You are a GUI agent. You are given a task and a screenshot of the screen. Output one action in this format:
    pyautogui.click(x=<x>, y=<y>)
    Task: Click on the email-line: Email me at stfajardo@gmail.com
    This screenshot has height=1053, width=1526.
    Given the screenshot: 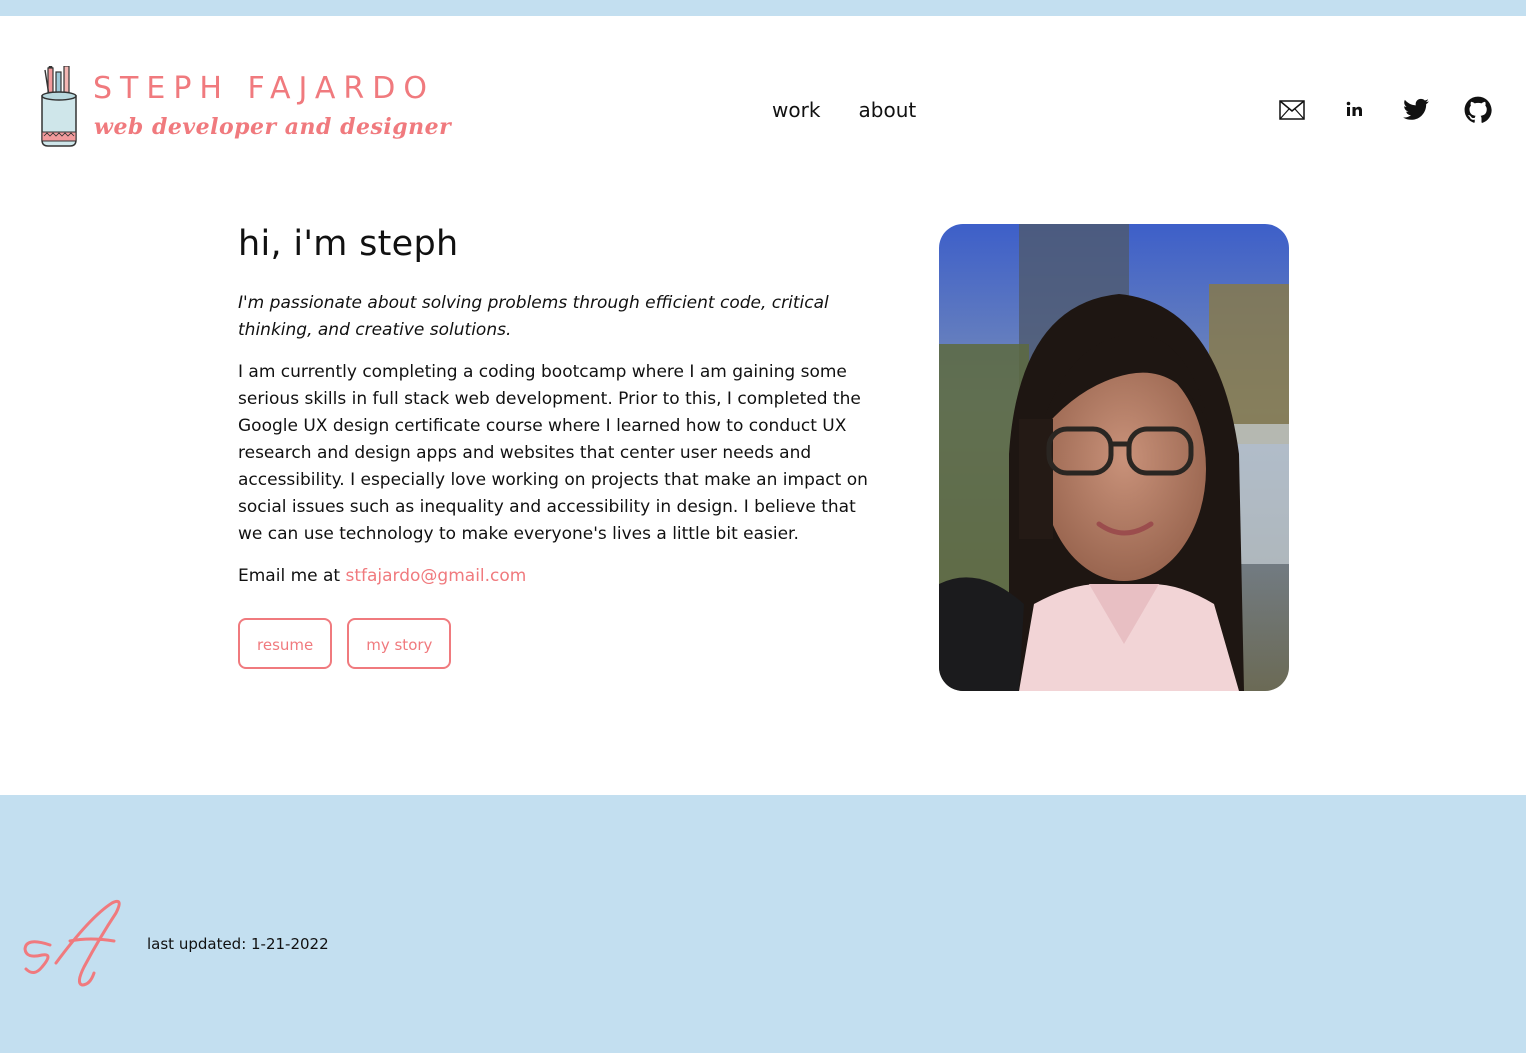 What is the action you would take?
    pyautogui.click(x=560, y=576)
    